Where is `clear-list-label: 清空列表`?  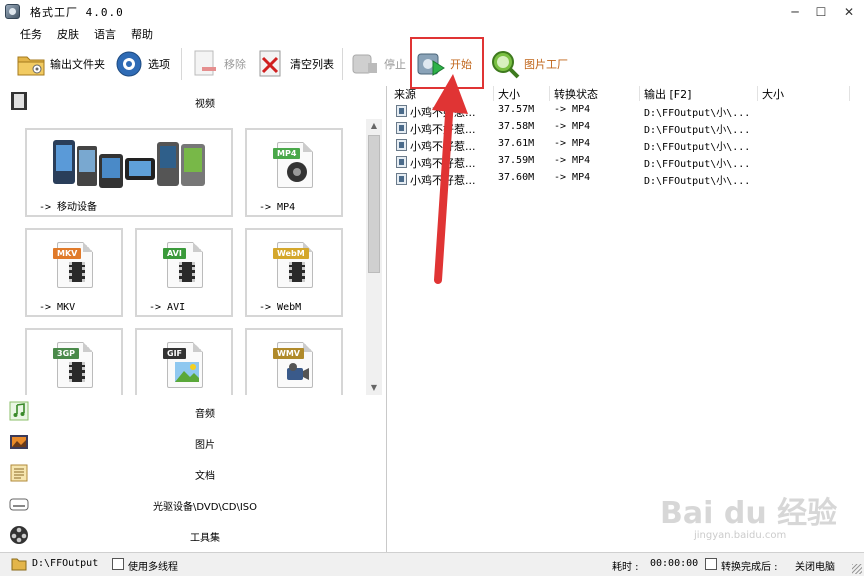 clear-list-label: 清空列表 is located at coordinates (312, 64).